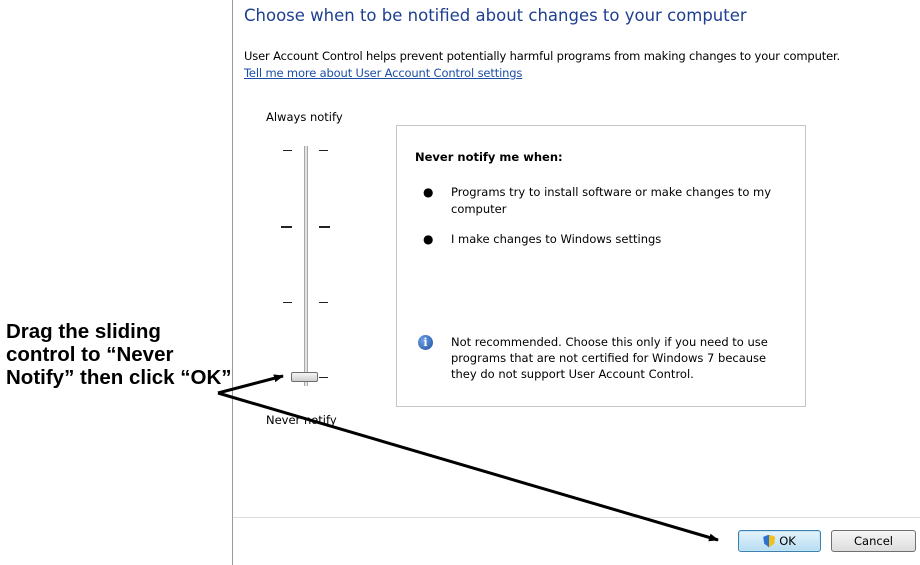 Image resolution: width=920 pixels, height=565 pixels. Describe the element at coordinates (468, 466) in the screenshot. I see `arrow-to-ok-button` at that location.